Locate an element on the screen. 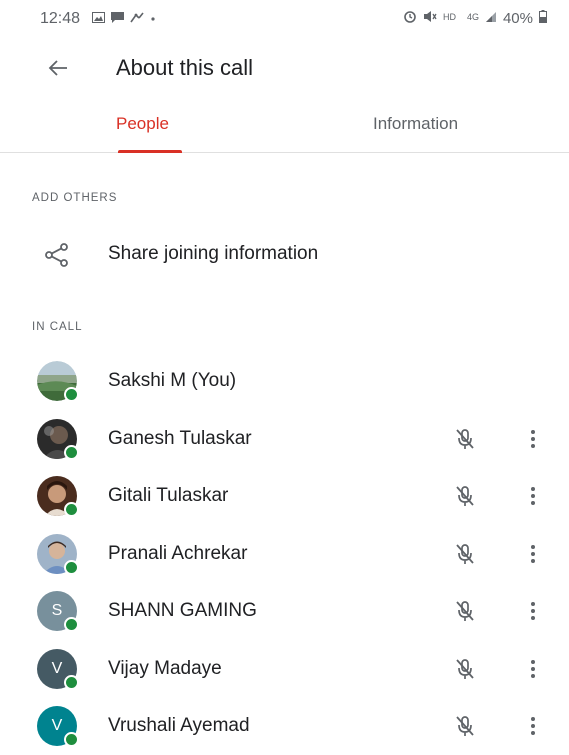  hd-volte-icon: HD is located at coordinates (452, 18).